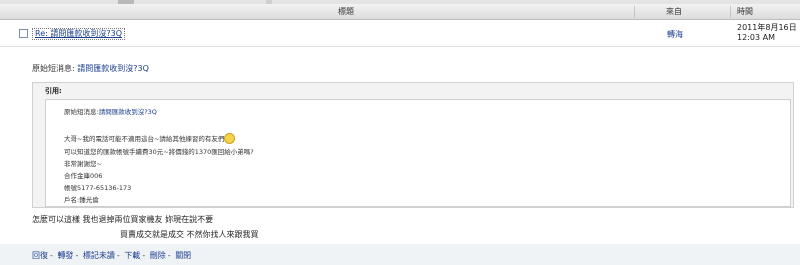 This screenshot has height=265, width=800. Describe the element at coordinates (81, 200) in the screenshot. I see `quote-line: 戶名:鍾光倫` at that location.